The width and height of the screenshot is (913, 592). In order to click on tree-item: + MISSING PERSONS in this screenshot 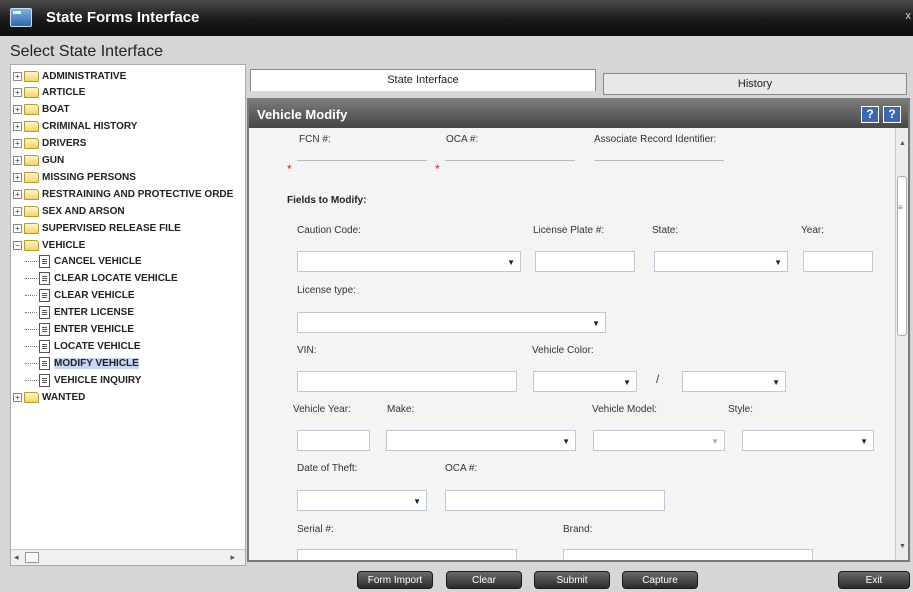, I will do `click(74, 177)`.